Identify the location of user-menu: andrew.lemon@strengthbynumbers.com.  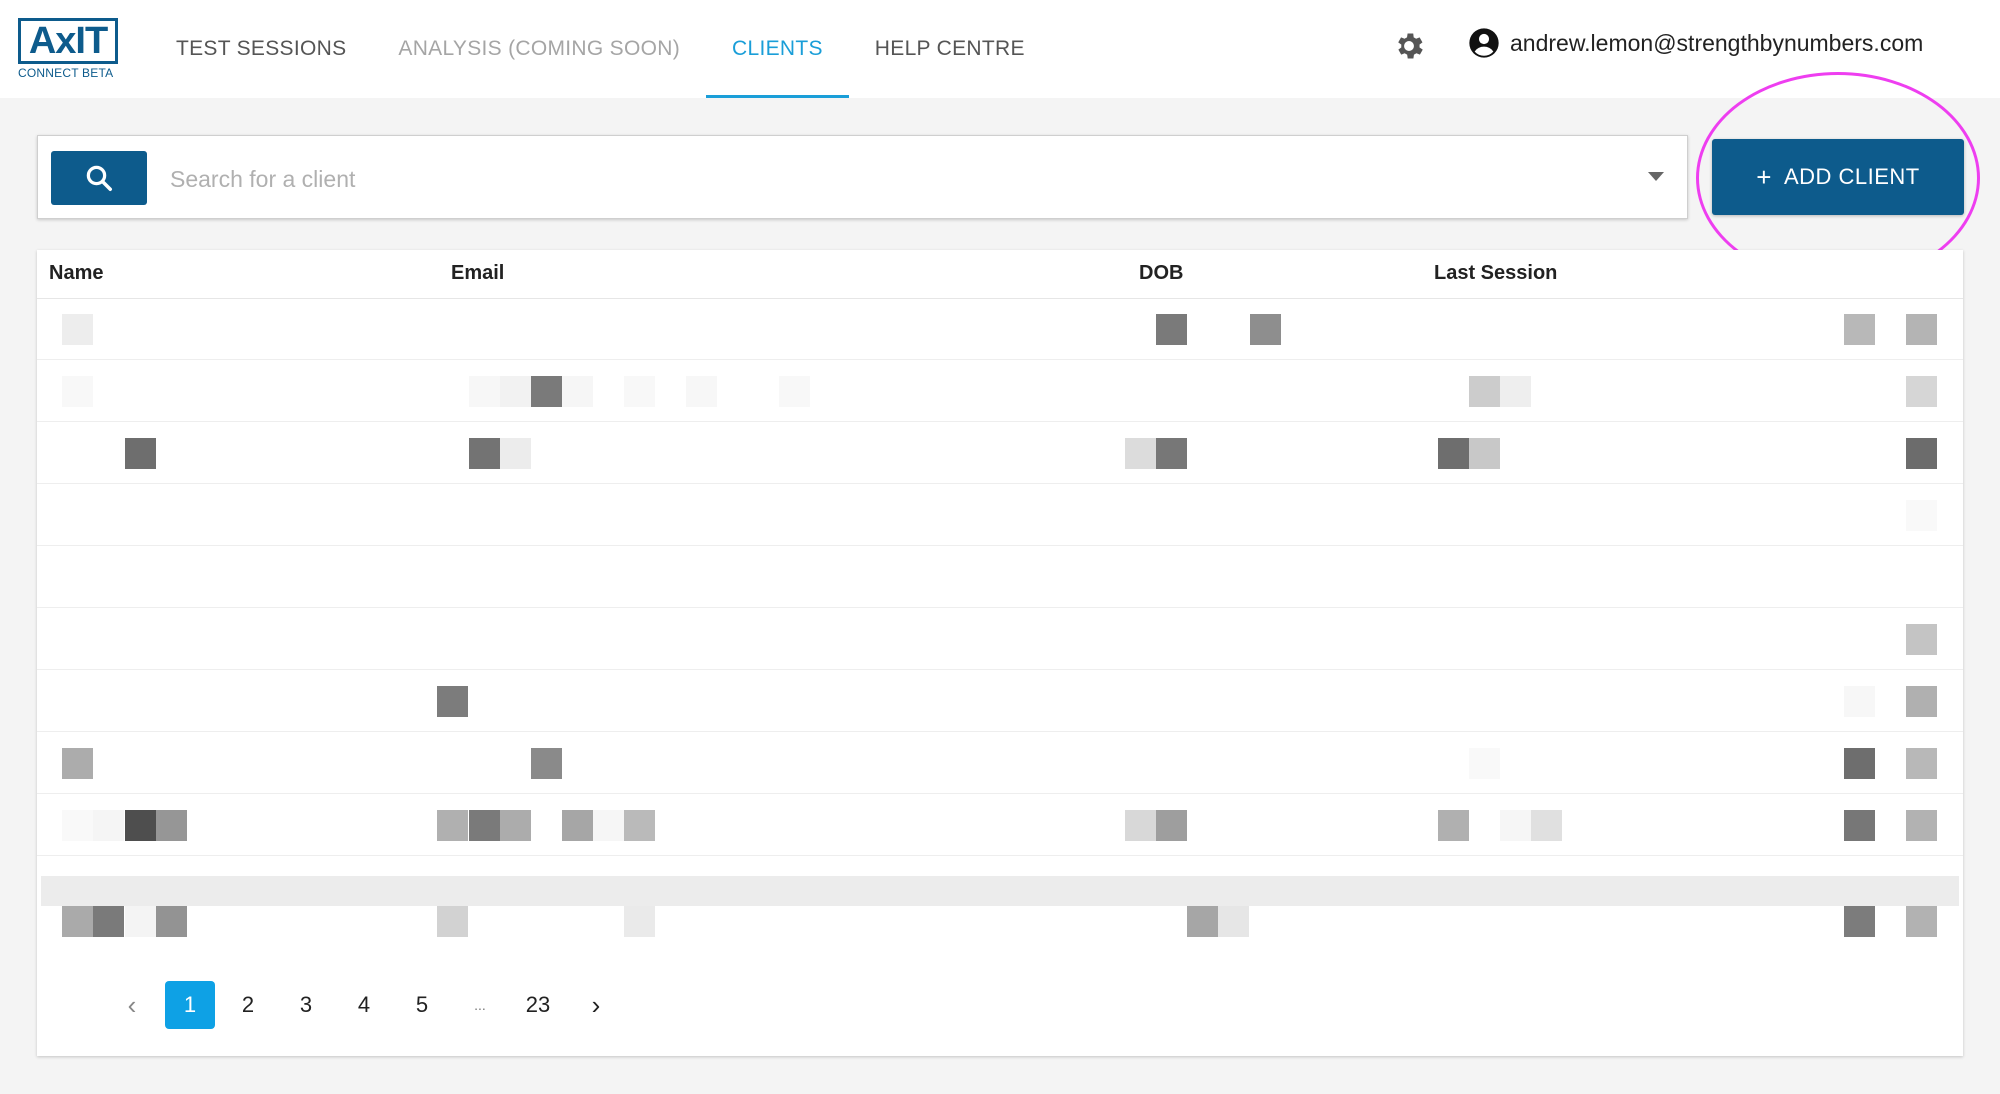
(1695, 43).